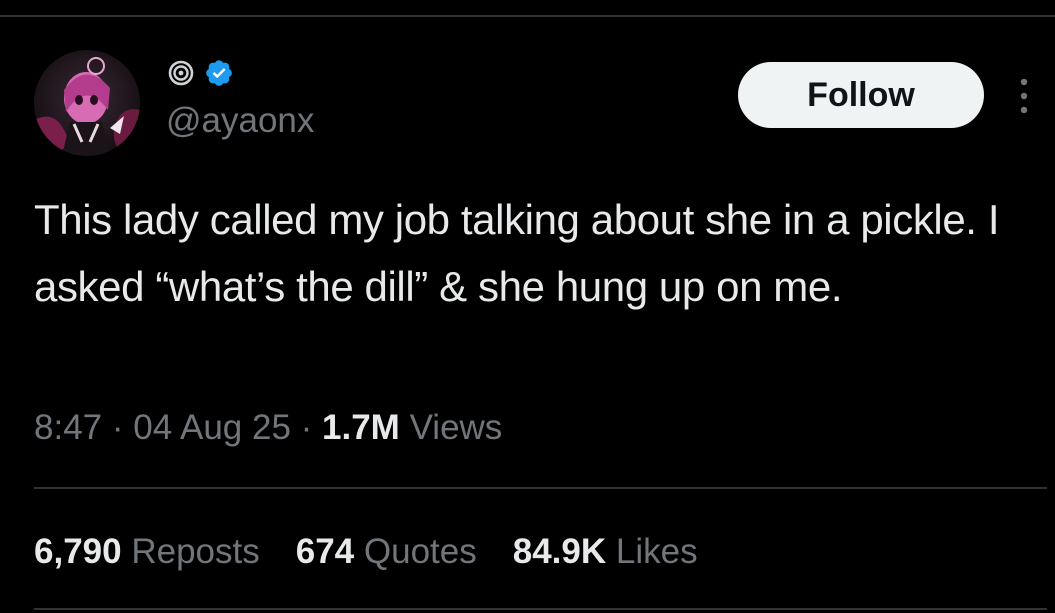  I want to click on reposts-label: Reposts, so click(195, 551).